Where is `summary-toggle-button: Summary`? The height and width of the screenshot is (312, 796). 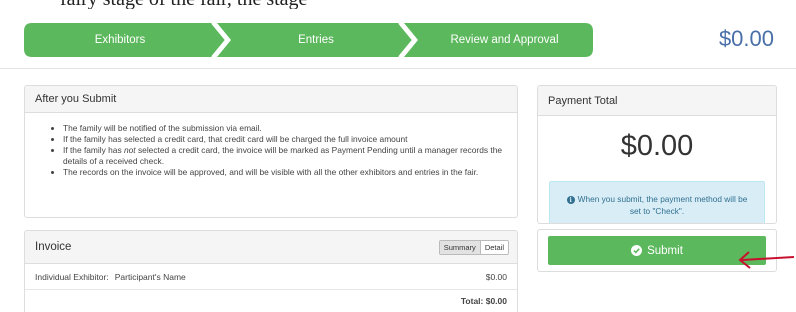
summary-toggle-button: Summary is located at coordinates (460, 247).